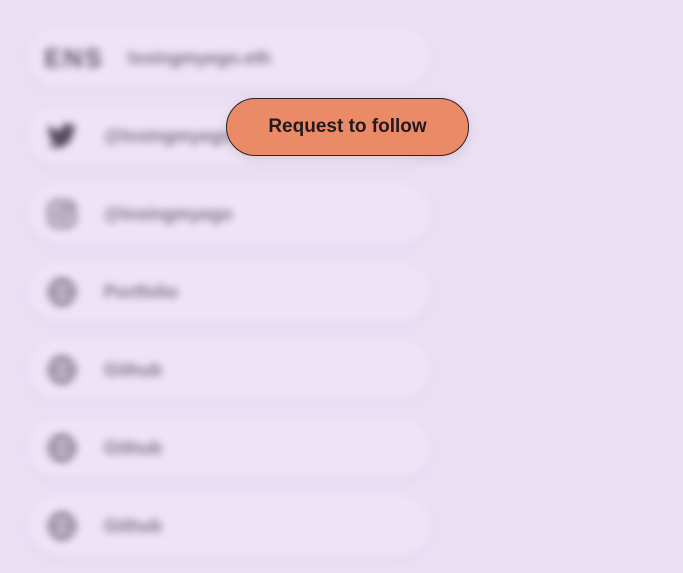 This screenshot has width=683, height=573. I want to click on link-row-instagram: @losingmyego, so click(229, 214).